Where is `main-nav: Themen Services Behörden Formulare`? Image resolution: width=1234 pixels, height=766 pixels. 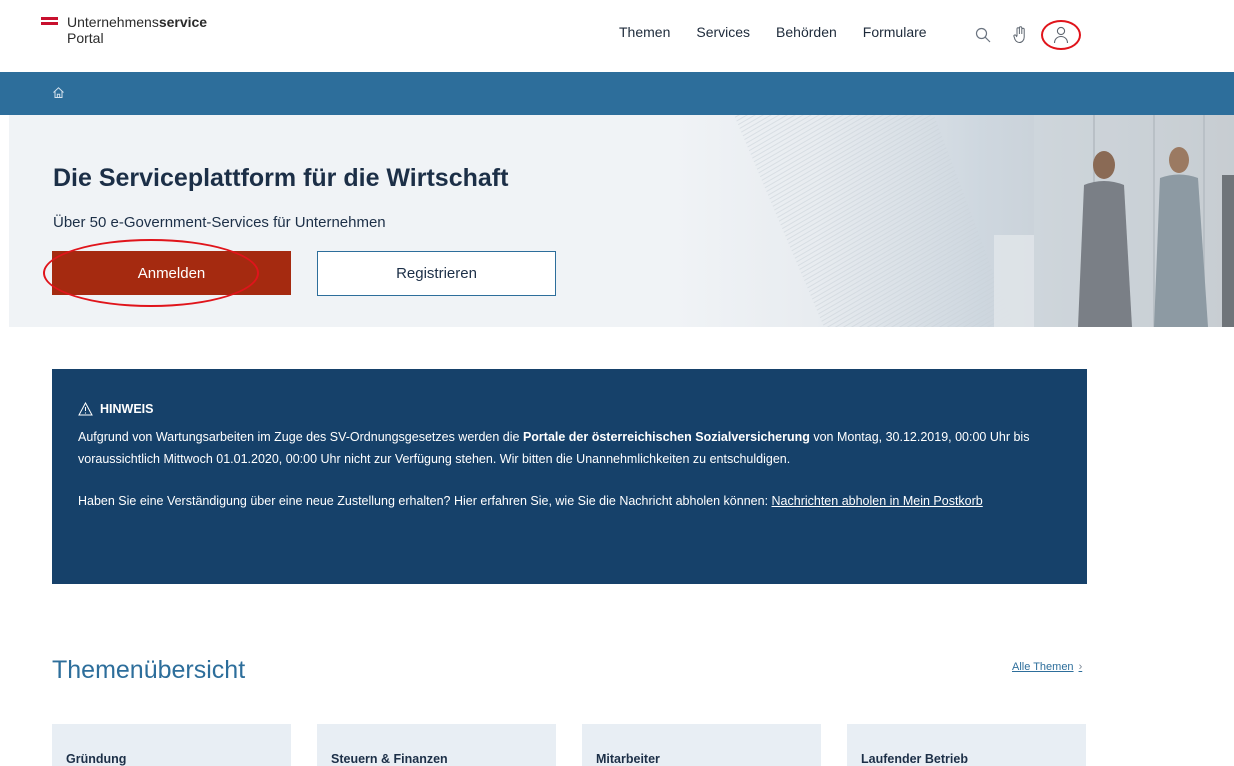 main-nav: Themen Services Behörden Formulare is located at coordinates (786, 32).